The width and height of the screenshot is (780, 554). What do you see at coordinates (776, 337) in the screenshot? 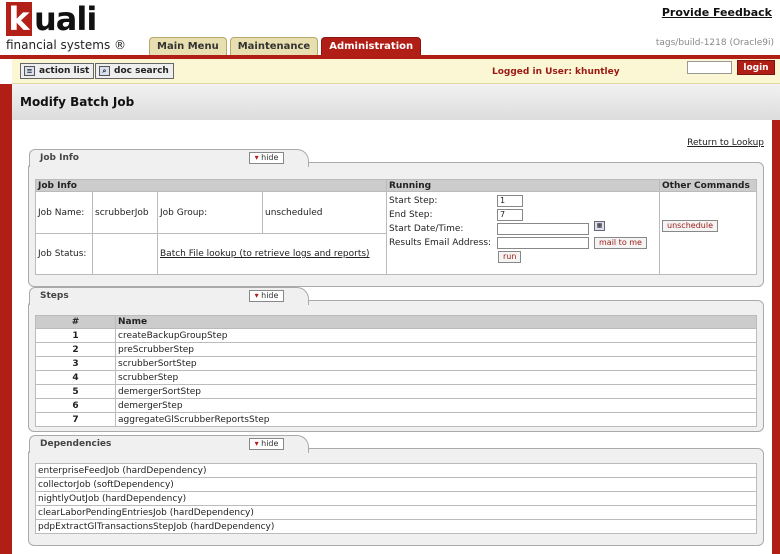
I see `right-border` at bounding box center [776, 337].